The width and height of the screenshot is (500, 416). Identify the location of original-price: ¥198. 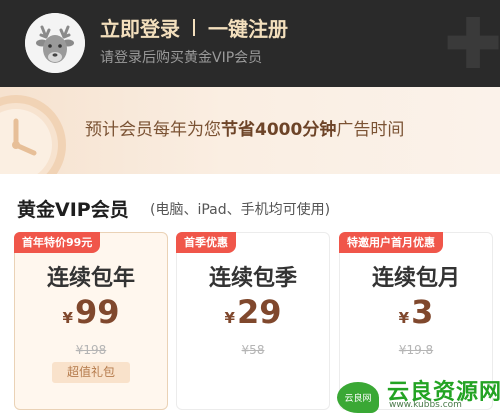
(91, 350).